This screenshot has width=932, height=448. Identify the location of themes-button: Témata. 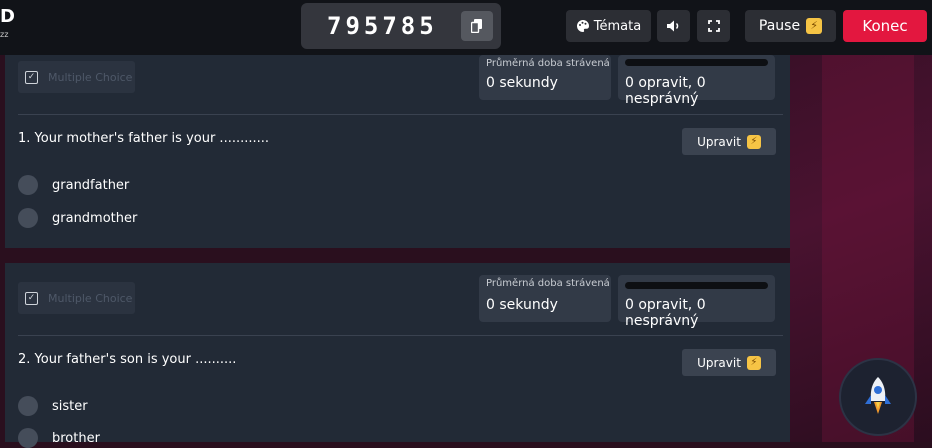
(608, 26).